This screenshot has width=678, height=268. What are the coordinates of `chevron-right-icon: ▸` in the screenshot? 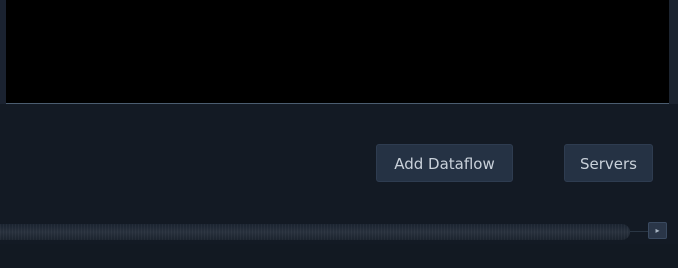 It's located at (657, 230).